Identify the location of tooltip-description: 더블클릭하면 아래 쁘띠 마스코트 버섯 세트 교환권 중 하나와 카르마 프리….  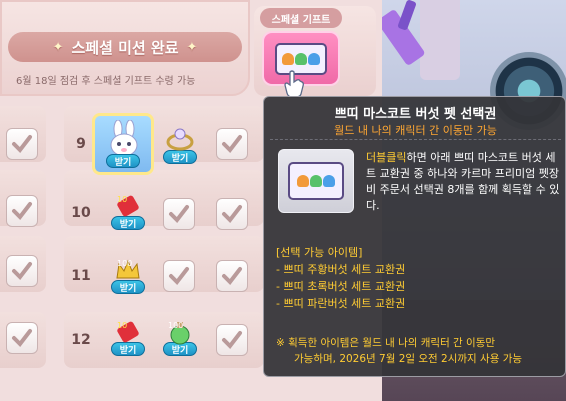
(464, 182).